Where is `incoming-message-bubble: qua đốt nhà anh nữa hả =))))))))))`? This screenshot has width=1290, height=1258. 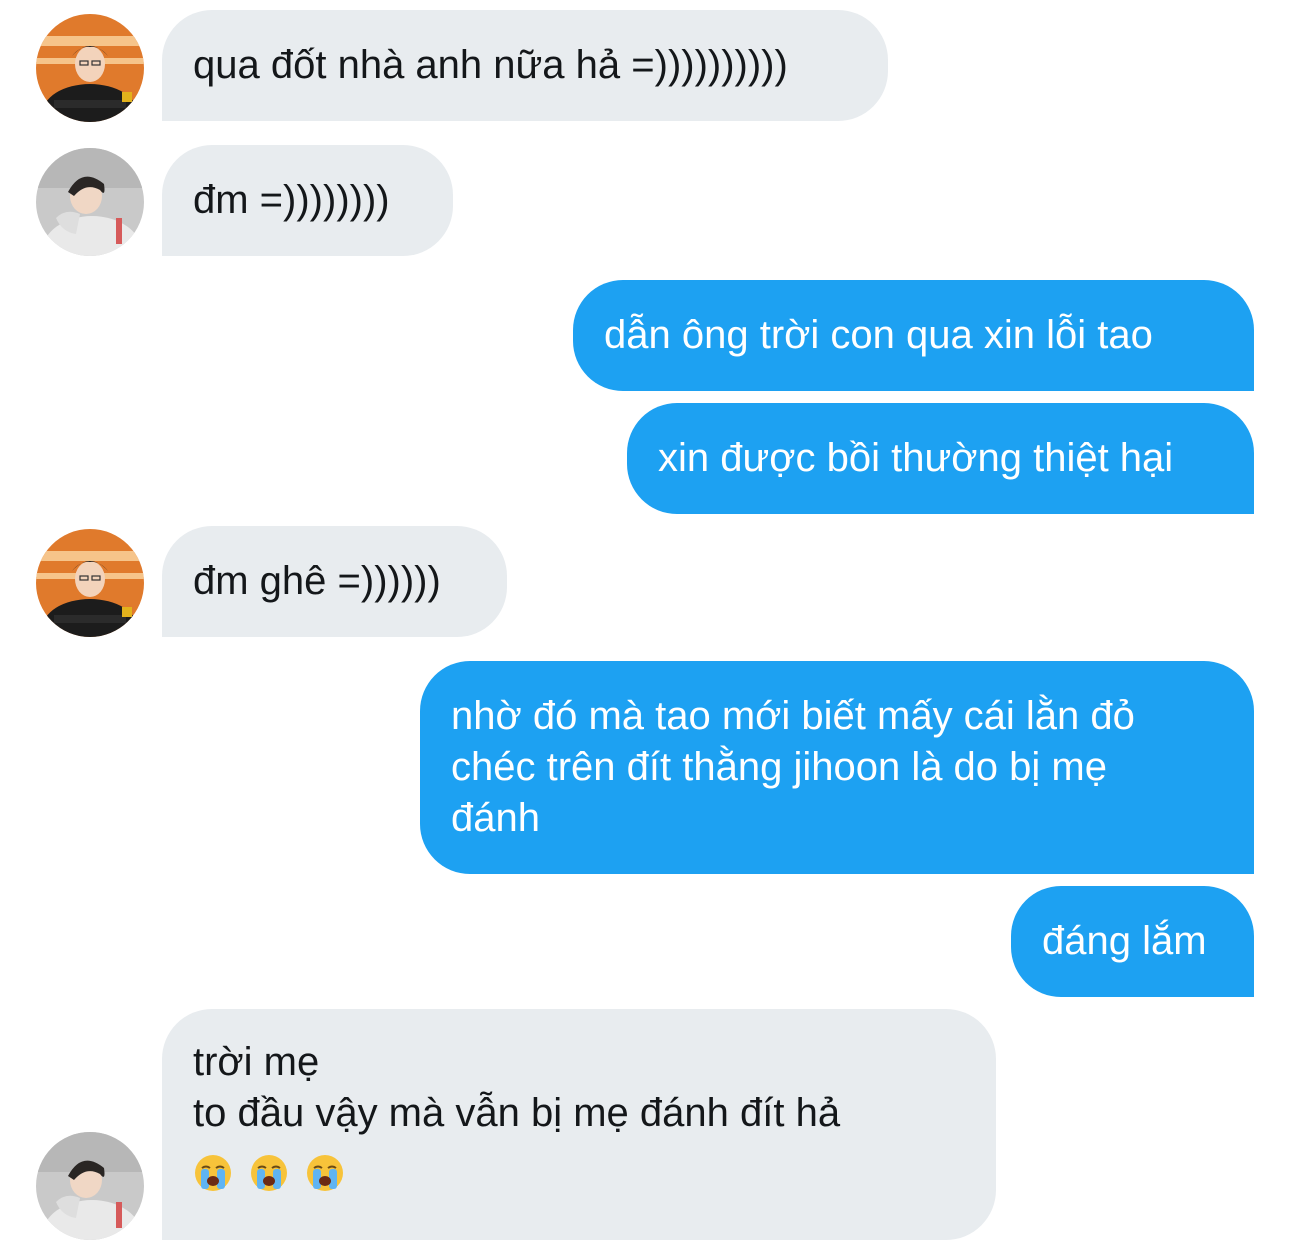
incoming-message-bubble: qua đốt nhà anh nữa hả =)))))))))) is located at coordinates (525, 65).